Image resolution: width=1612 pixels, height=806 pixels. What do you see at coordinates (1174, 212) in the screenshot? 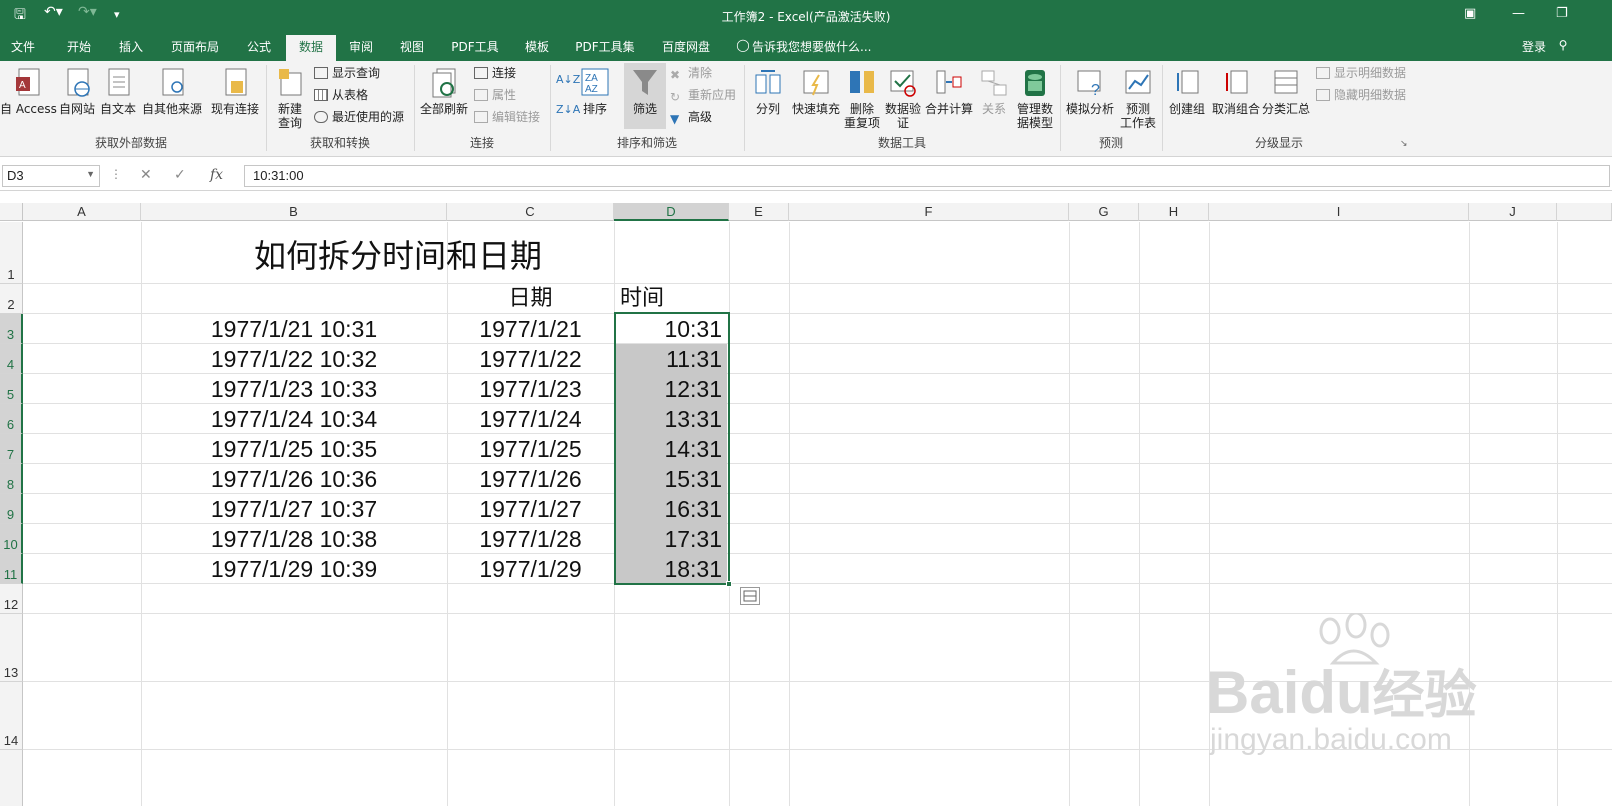
I see `col-header-h: H` at bounding box center [1174, 212].